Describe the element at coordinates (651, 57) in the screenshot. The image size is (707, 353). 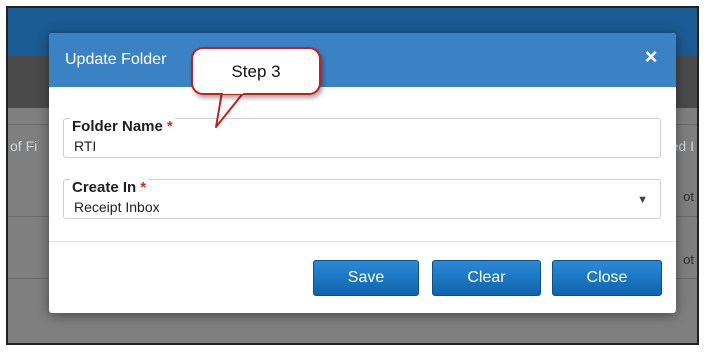
I see `close-icon: ×` at that location.